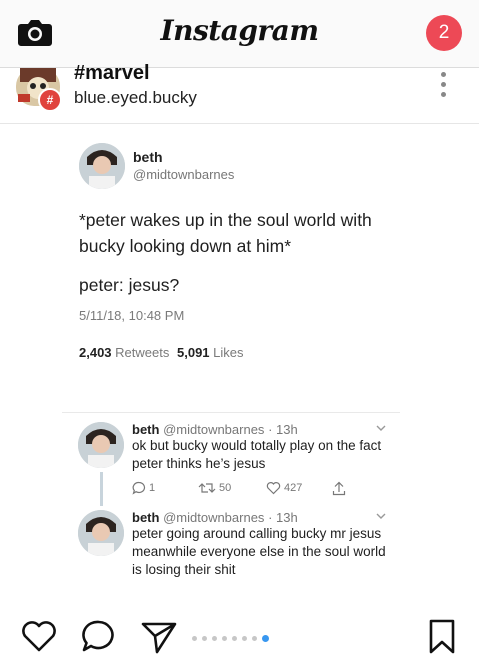 The width and height of the screenshot is (479, 665). What do you see at coordinates (231, 412) in the screenshot?
I see `divider` at bounding box center [231, 412].